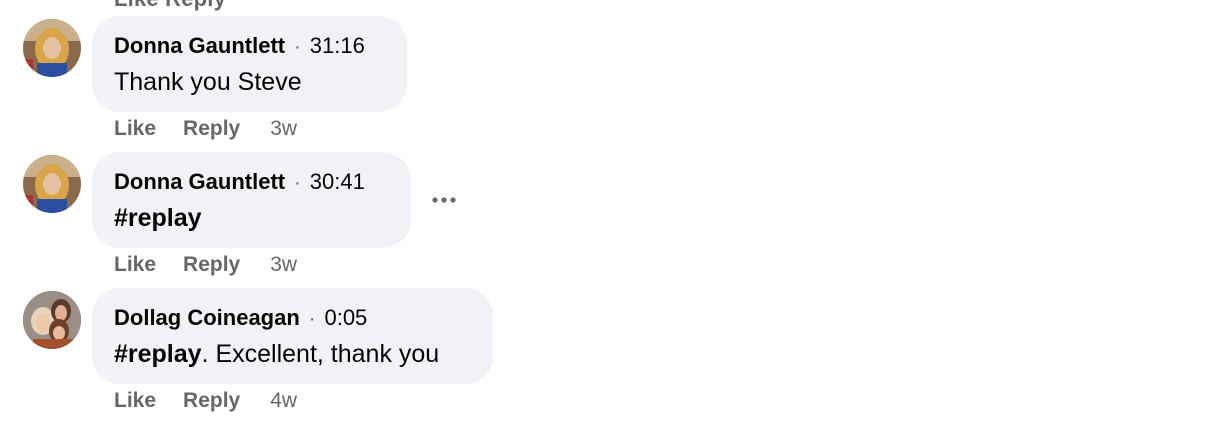  I want to click on comment-text: #replay, so click(158, 218).